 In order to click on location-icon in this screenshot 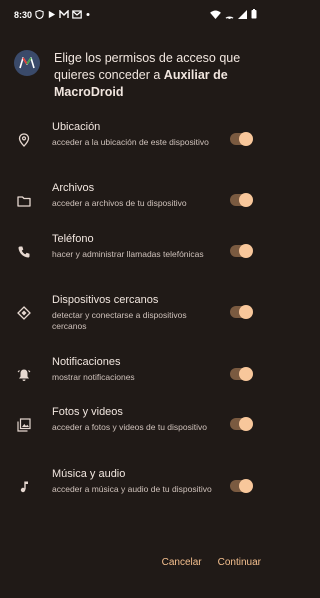, I will do `click(24, 140)`.